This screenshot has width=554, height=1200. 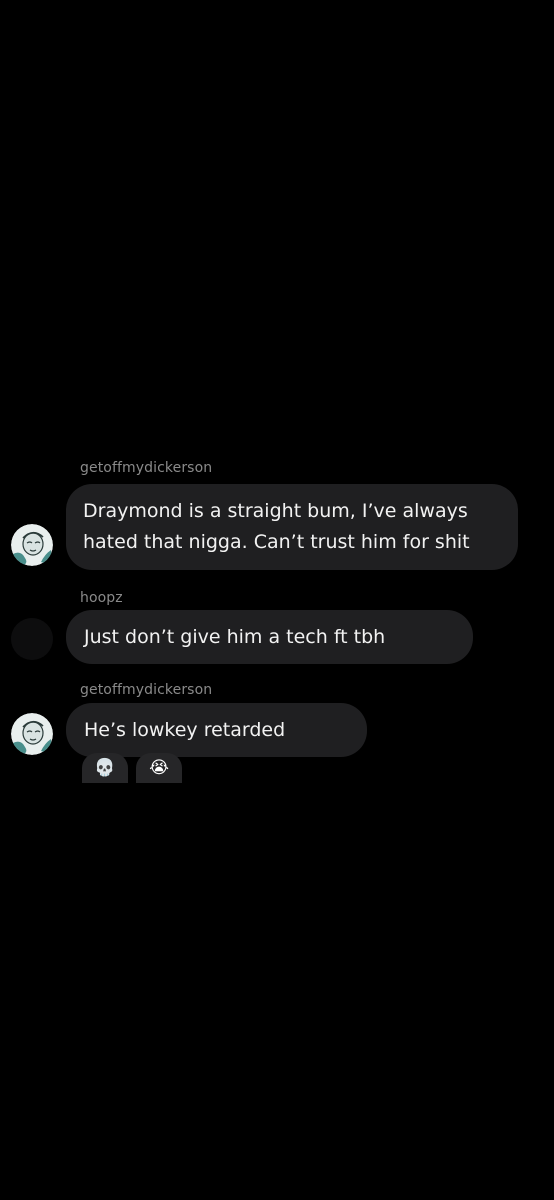 I want to click on skull-emoji-icon: 💀, so click(x=105, y=768).